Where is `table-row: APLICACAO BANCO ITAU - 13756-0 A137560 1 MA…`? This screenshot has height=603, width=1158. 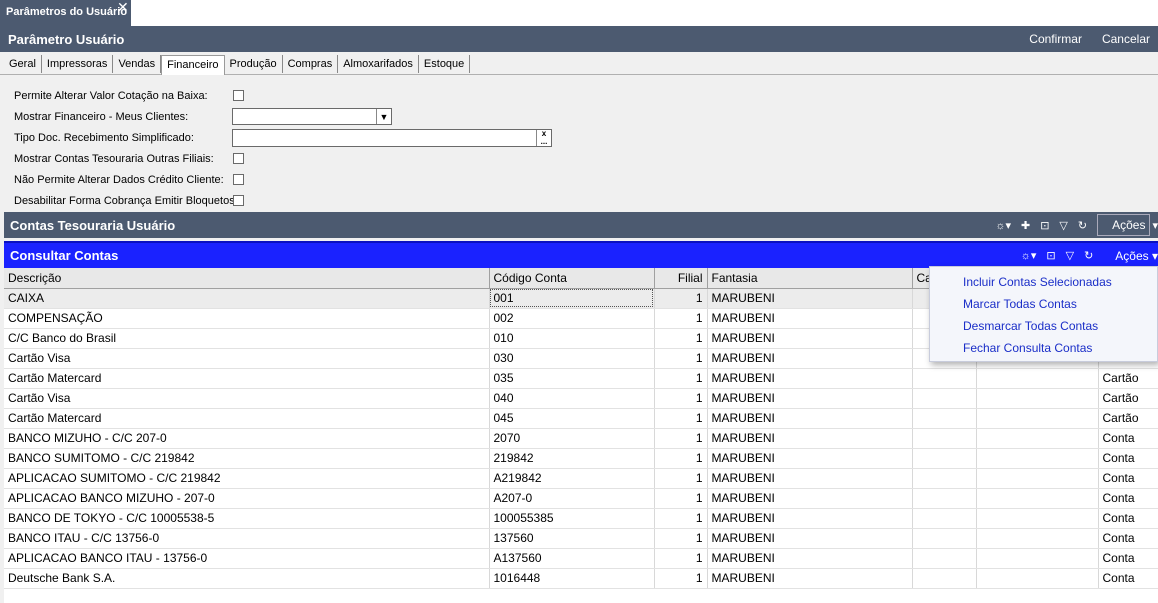
table-row: APLICACAO BANCO ITAU - 13756-0 A137560 1 MA… is located at coordinates (581, 558).